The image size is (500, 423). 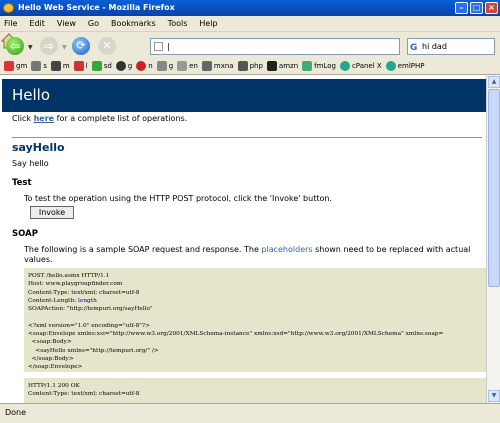 I want to click on window-title: Hello Web Service - Mozilla Firefox, so click(x=96, y=7).